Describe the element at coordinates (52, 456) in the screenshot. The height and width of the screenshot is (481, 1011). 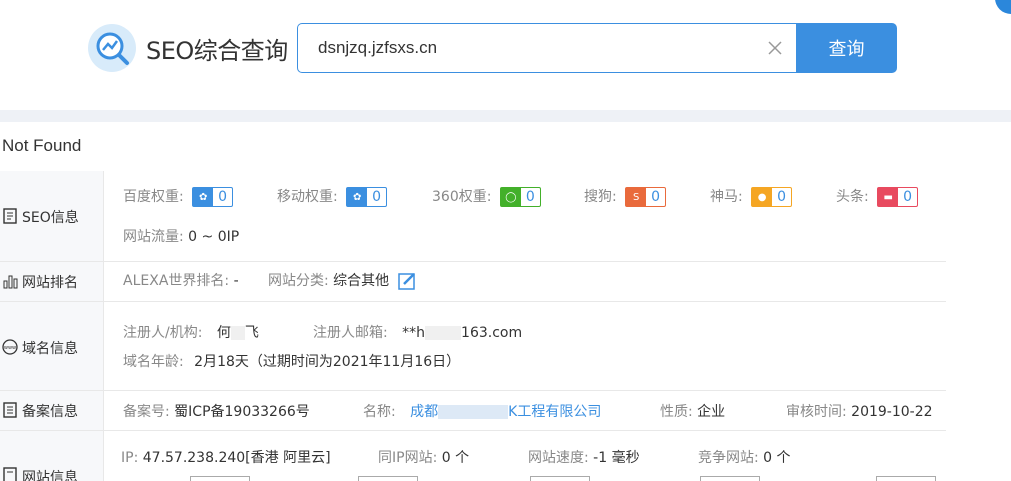
I see `row-head: 网站信息` at that location.